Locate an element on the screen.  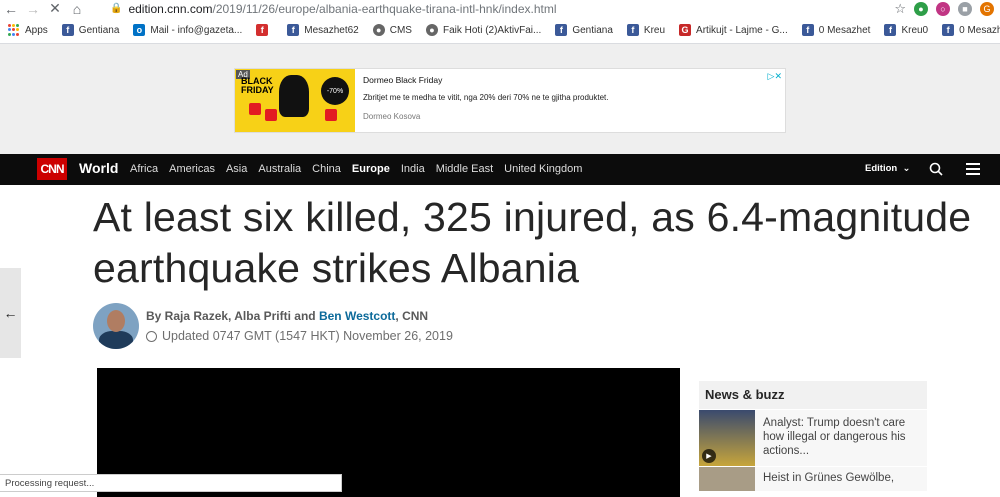
stop-icon: ✕ is located at coordinates (55, 8).